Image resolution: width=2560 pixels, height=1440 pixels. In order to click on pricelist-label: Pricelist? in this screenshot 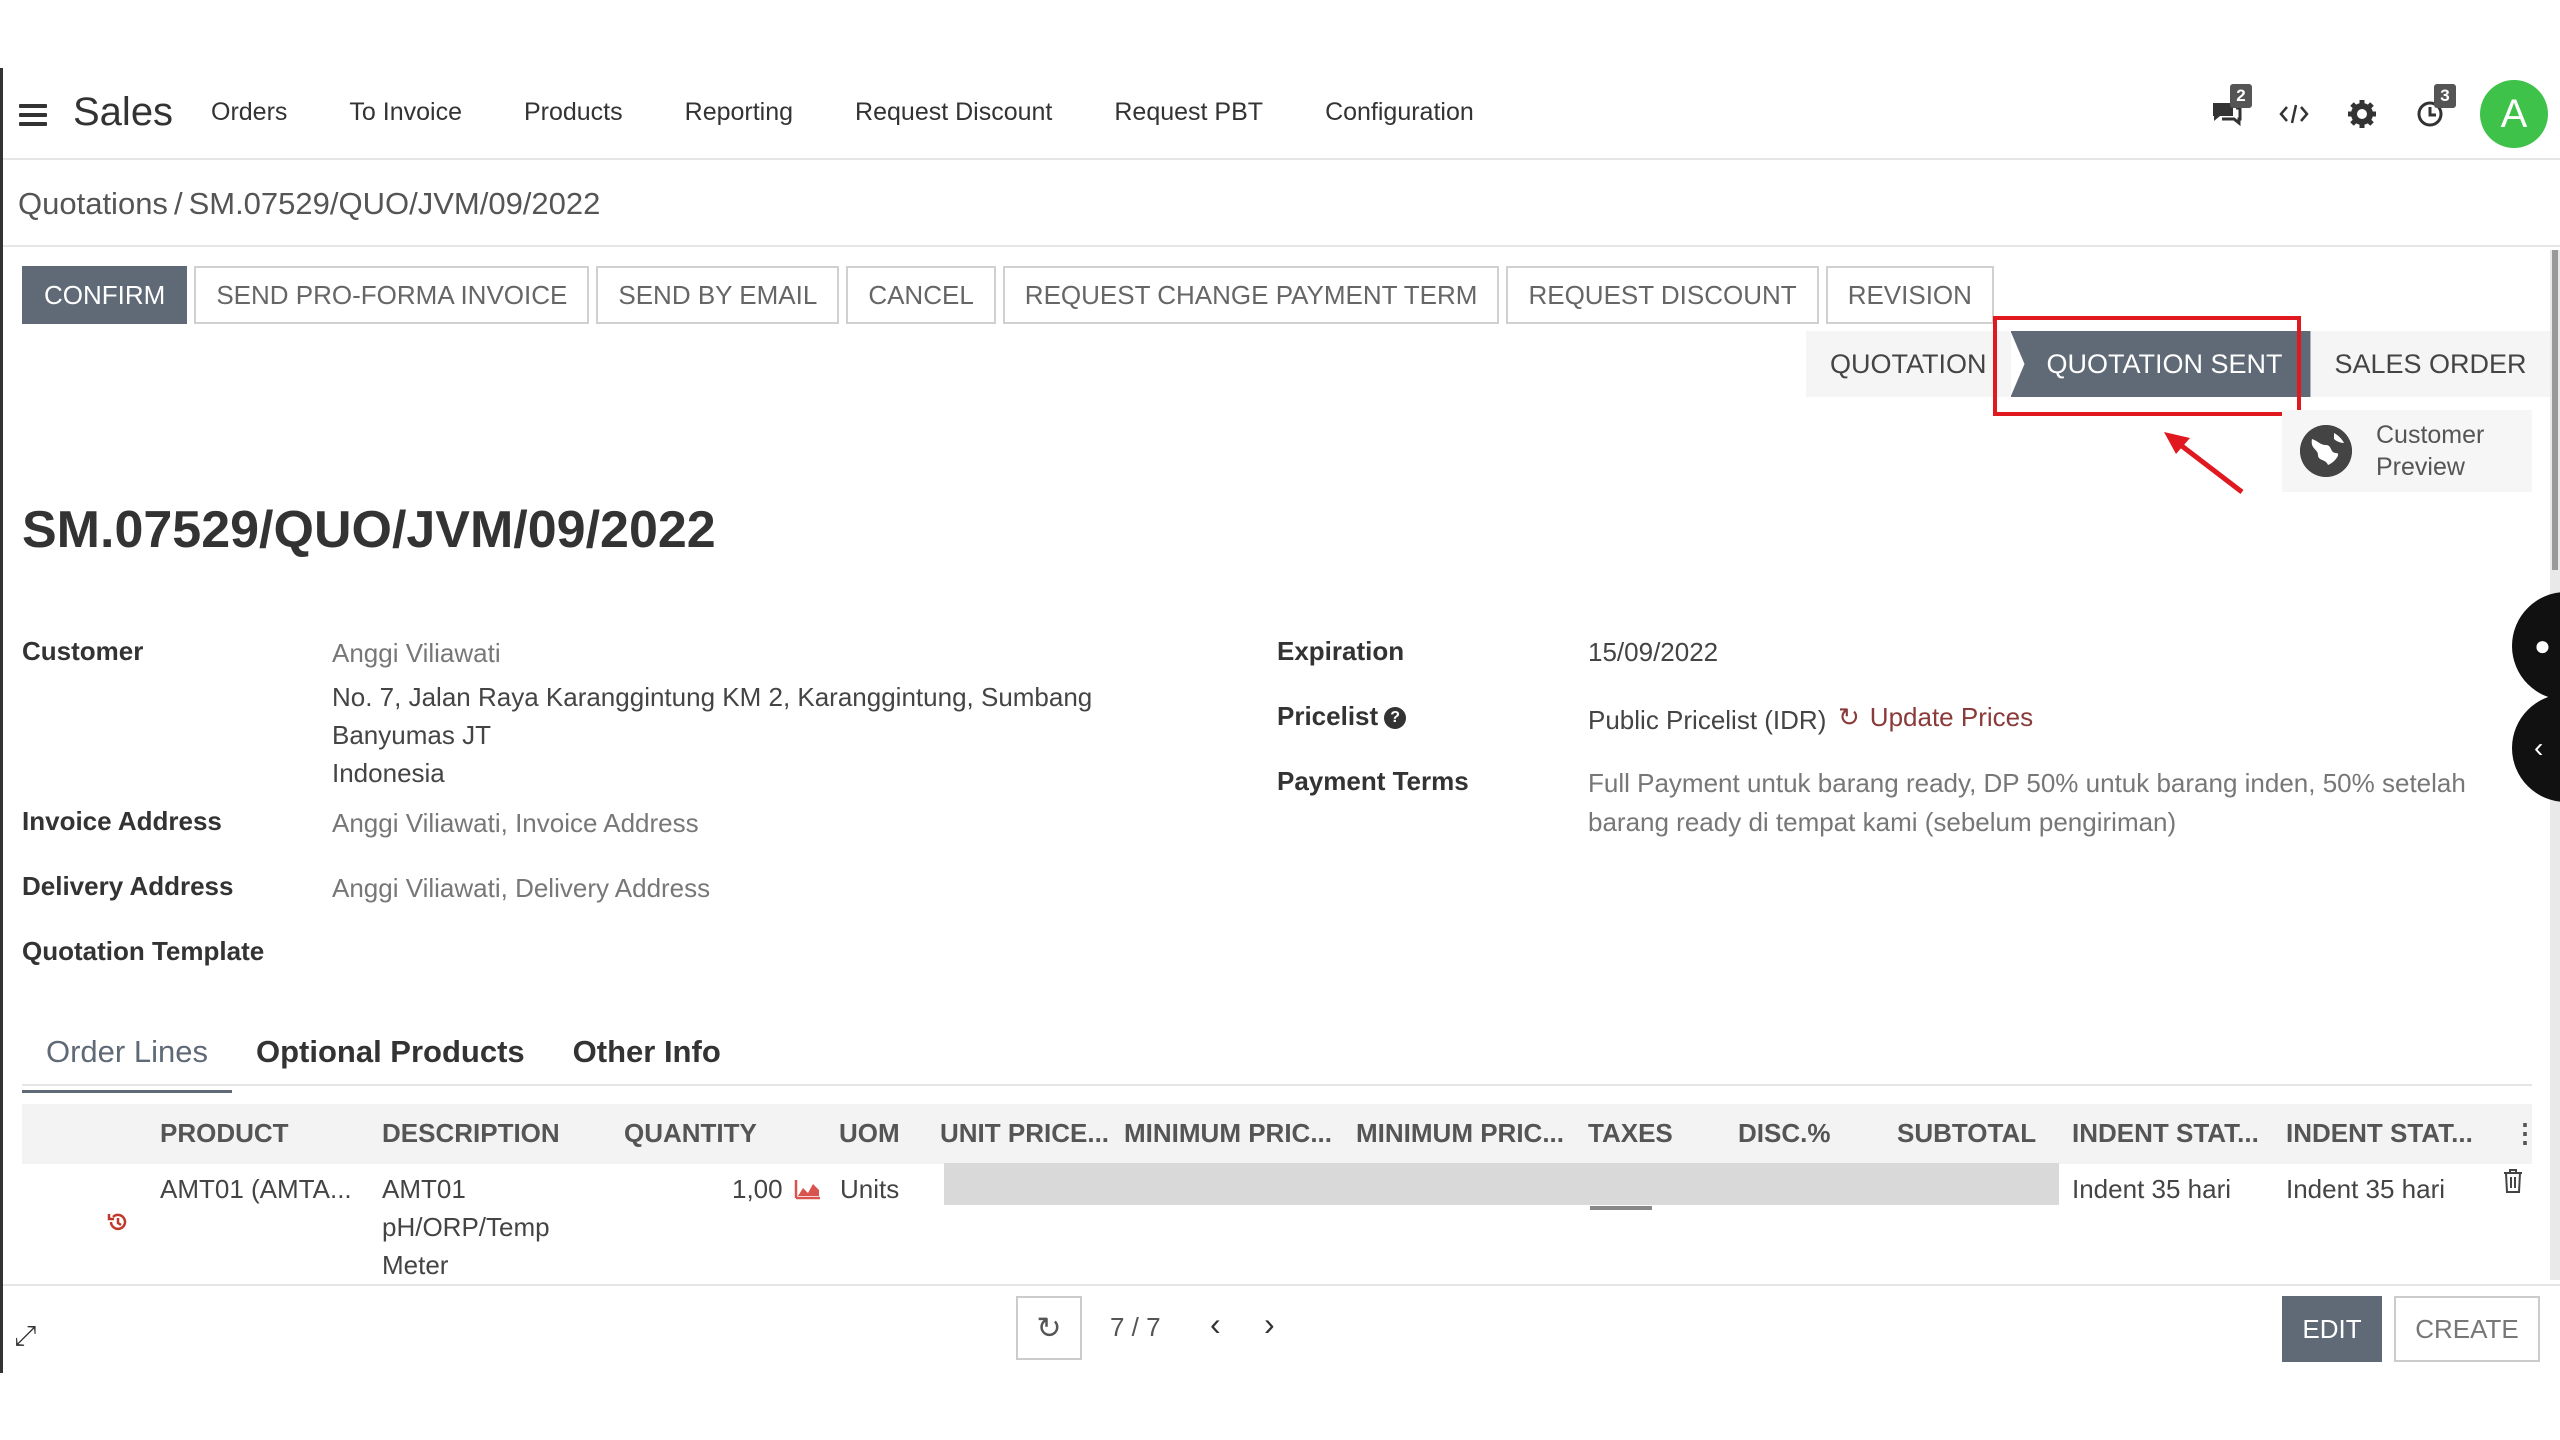, I will do `click(1342, 716)`.